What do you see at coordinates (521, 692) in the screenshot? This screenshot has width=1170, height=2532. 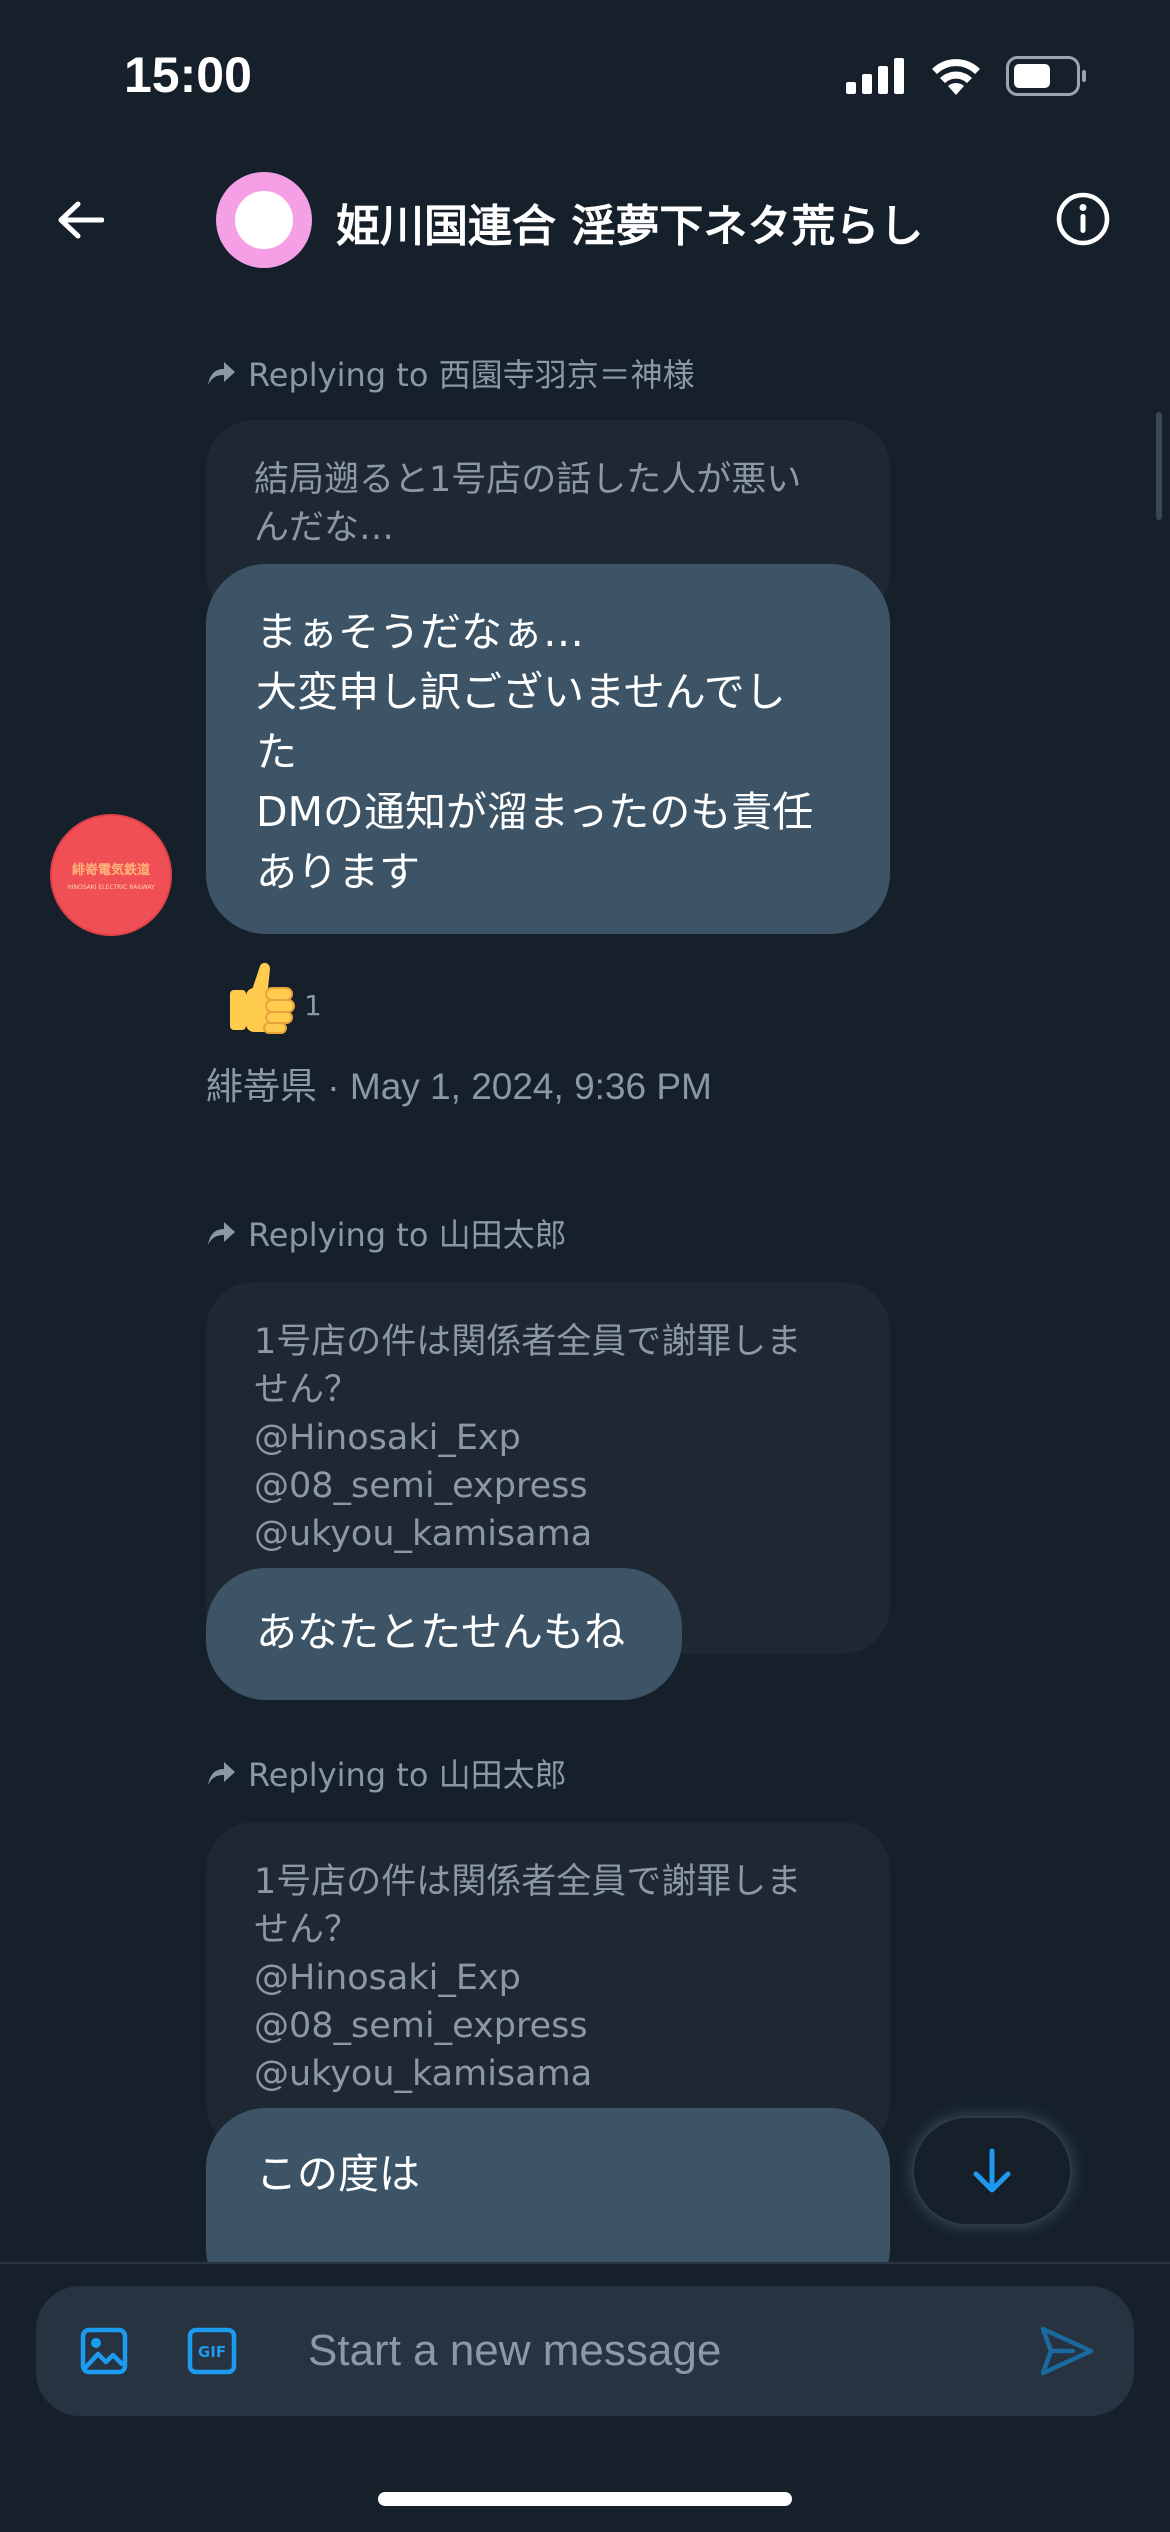 I see `message-text-line: 大変申し訳ございませんでし` at bounding box center [521, 692].